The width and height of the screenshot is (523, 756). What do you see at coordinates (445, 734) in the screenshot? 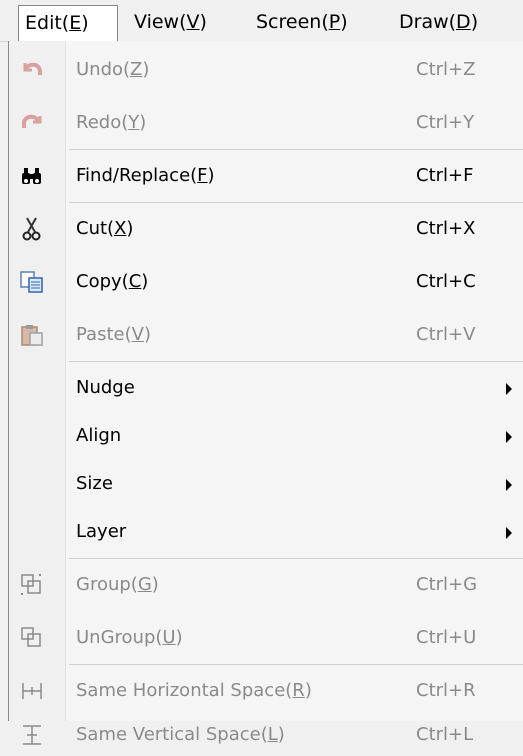
I see `shortcut-text: Ctrl+L` at bounding box center [445, 734].